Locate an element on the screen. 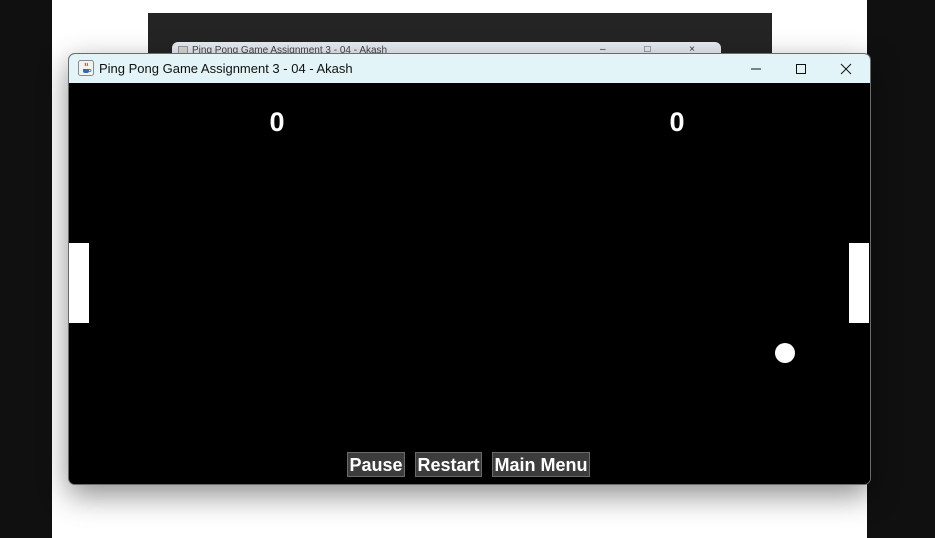  right-score: 0 is located at coordinates (677, 122).